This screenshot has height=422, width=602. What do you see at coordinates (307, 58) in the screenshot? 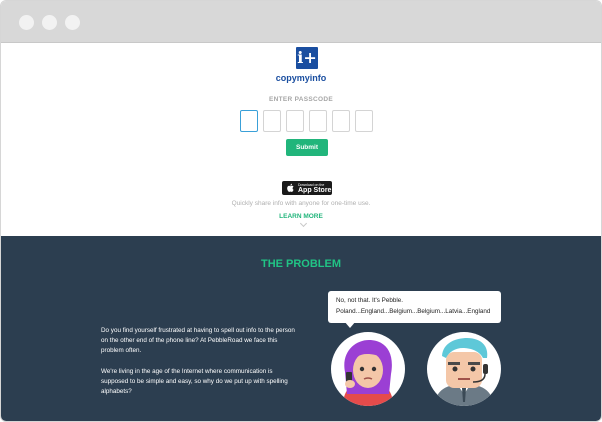
I see `copymyinfo-logo-icon: i+` at bounding box center [307, 58].